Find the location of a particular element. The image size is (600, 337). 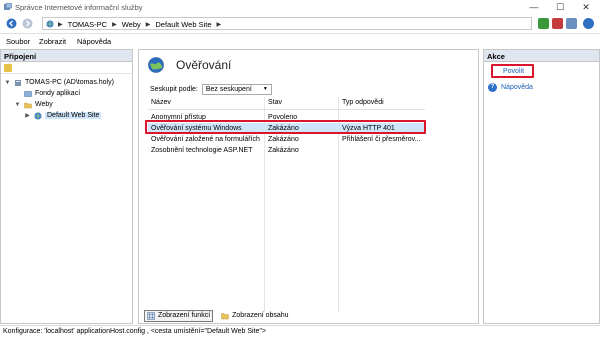

tree-node-default-web-site: ▶ Default Web Site is located at coordinates (63, 115).